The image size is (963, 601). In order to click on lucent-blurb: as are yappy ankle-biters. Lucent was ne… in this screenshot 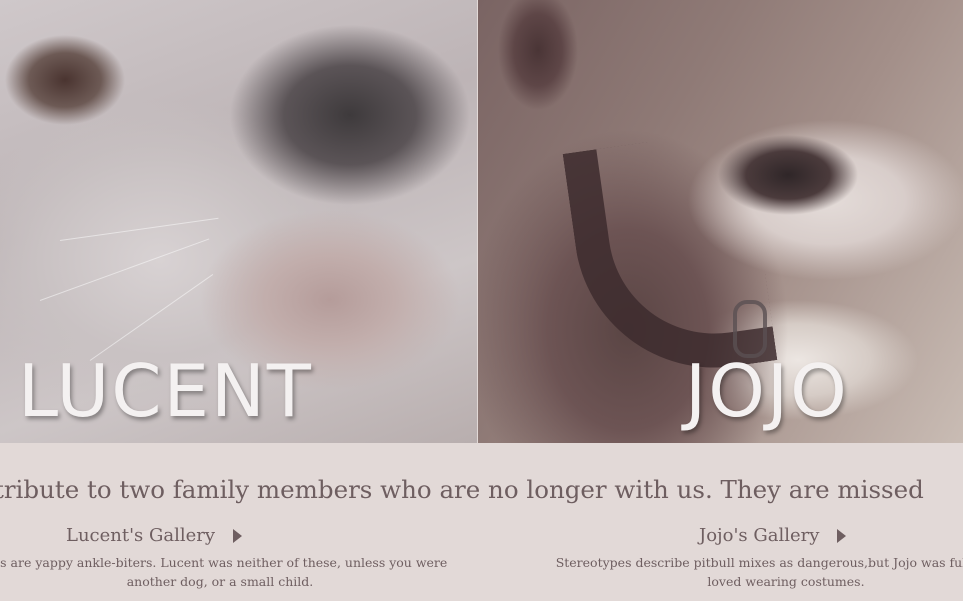, I will do `click(232, 572)`.